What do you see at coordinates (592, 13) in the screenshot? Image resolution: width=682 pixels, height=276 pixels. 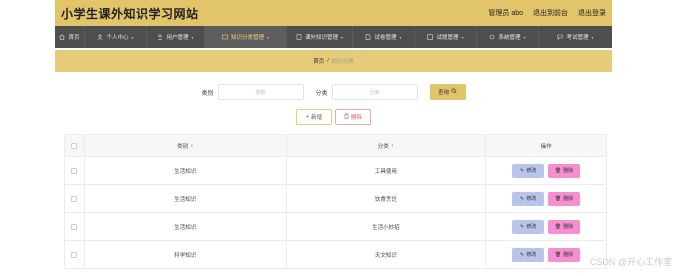 I see `logout-link: 退出登录` at bounding box center [592, 13].